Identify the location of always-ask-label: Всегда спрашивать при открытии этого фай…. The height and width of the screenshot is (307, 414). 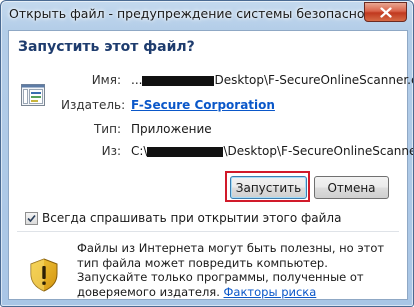
(191, 218).